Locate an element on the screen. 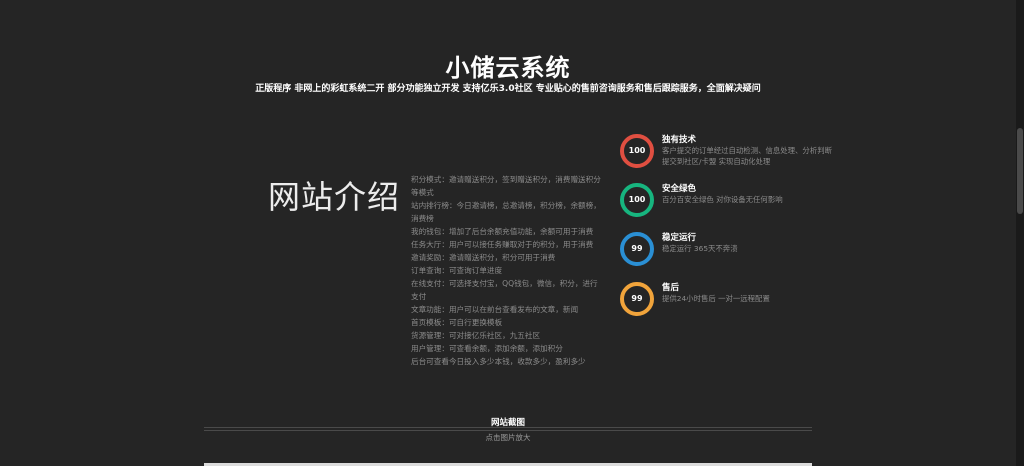  stat-after-sales: 99 售后 提供24小时售后 一对一远程配置 is located at coordinates (725, 301).